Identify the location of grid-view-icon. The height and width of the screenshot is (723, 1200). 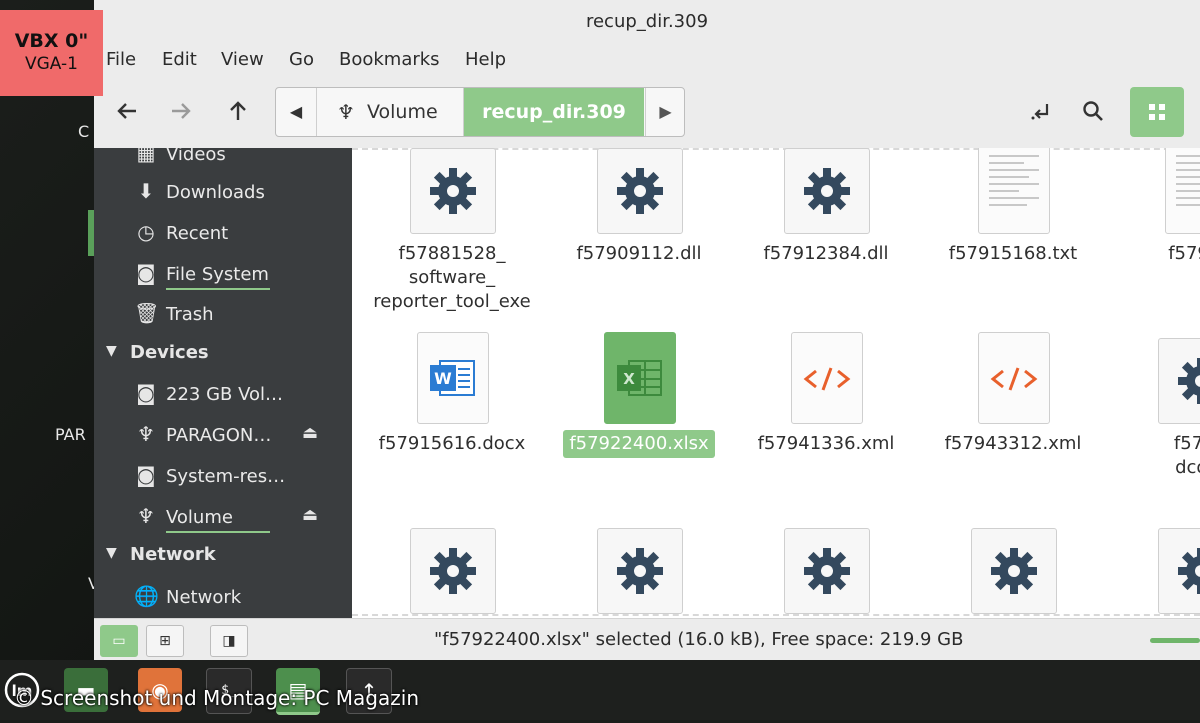
(1157, 112).